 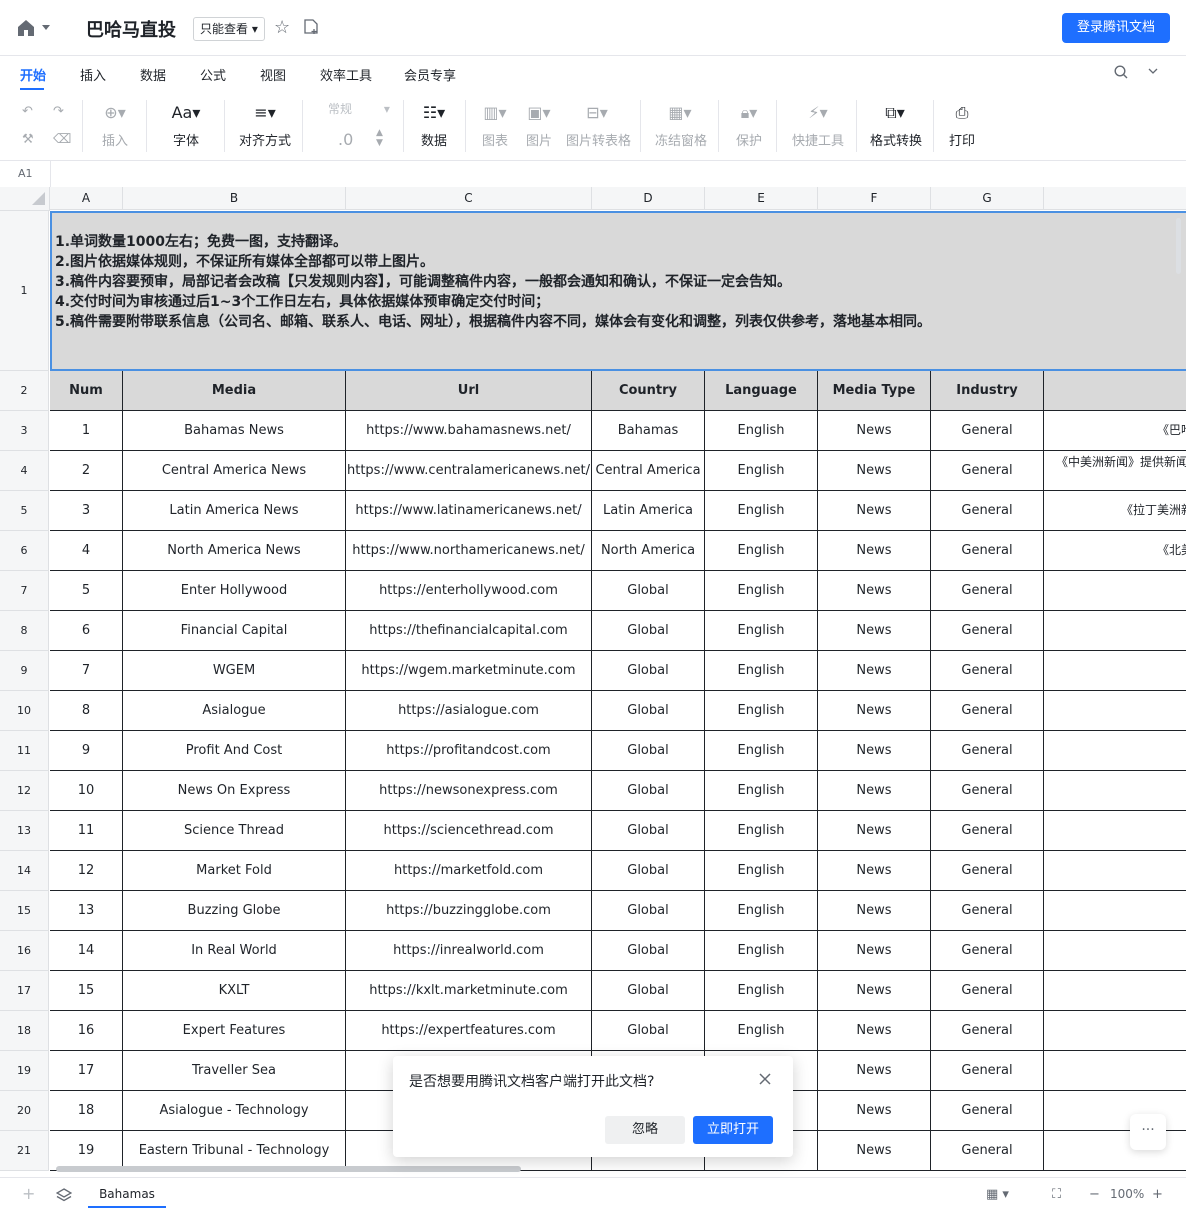 What do you see at coordinates (346, 74) in the screenshot?
I see `tab-efficiency-tools: 效率工具` at bounding box center [346, 74].